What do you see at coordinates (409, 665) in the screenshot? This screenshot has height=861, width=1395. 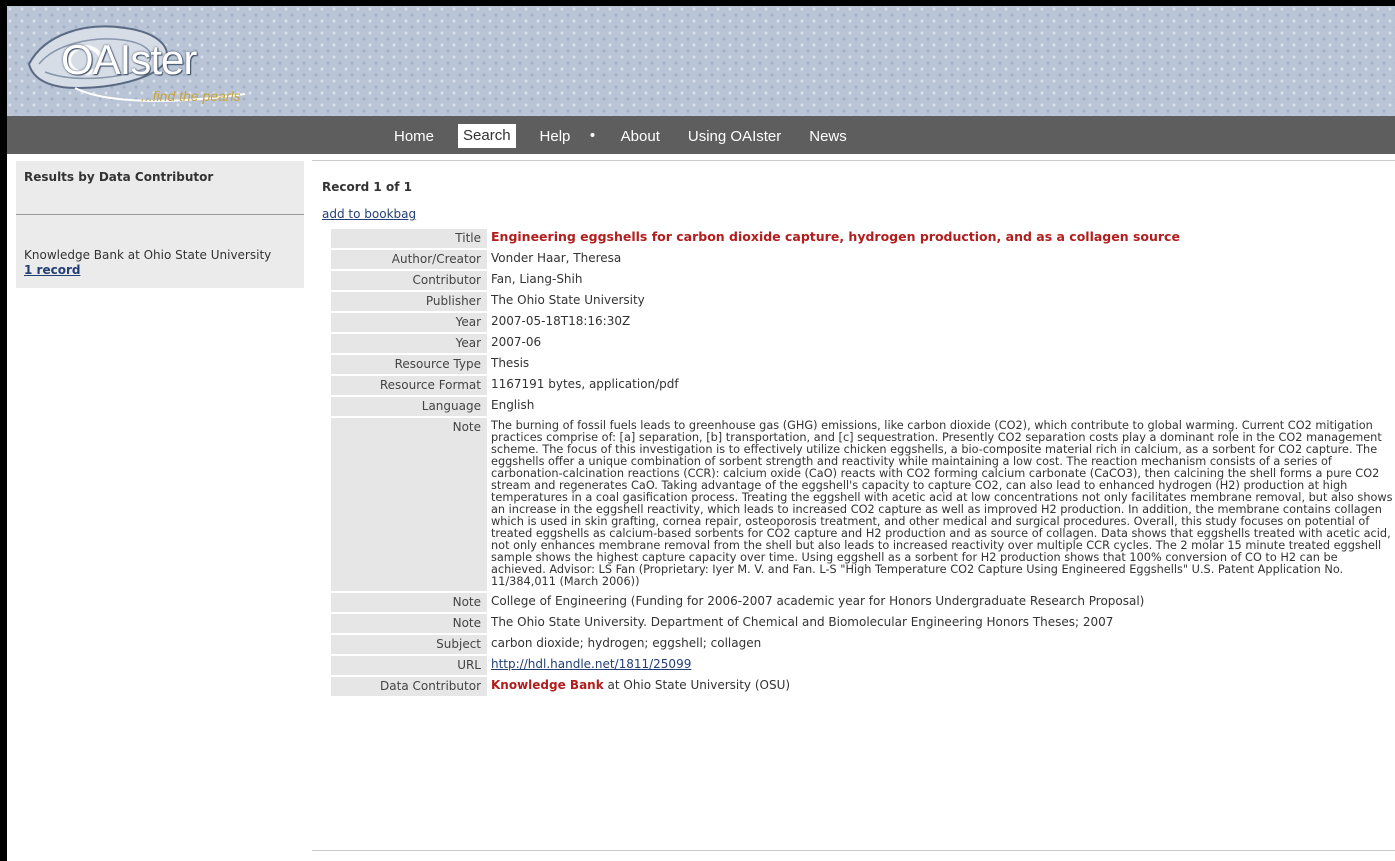 I see `field-label: URL` at bounding box center [409, 665].